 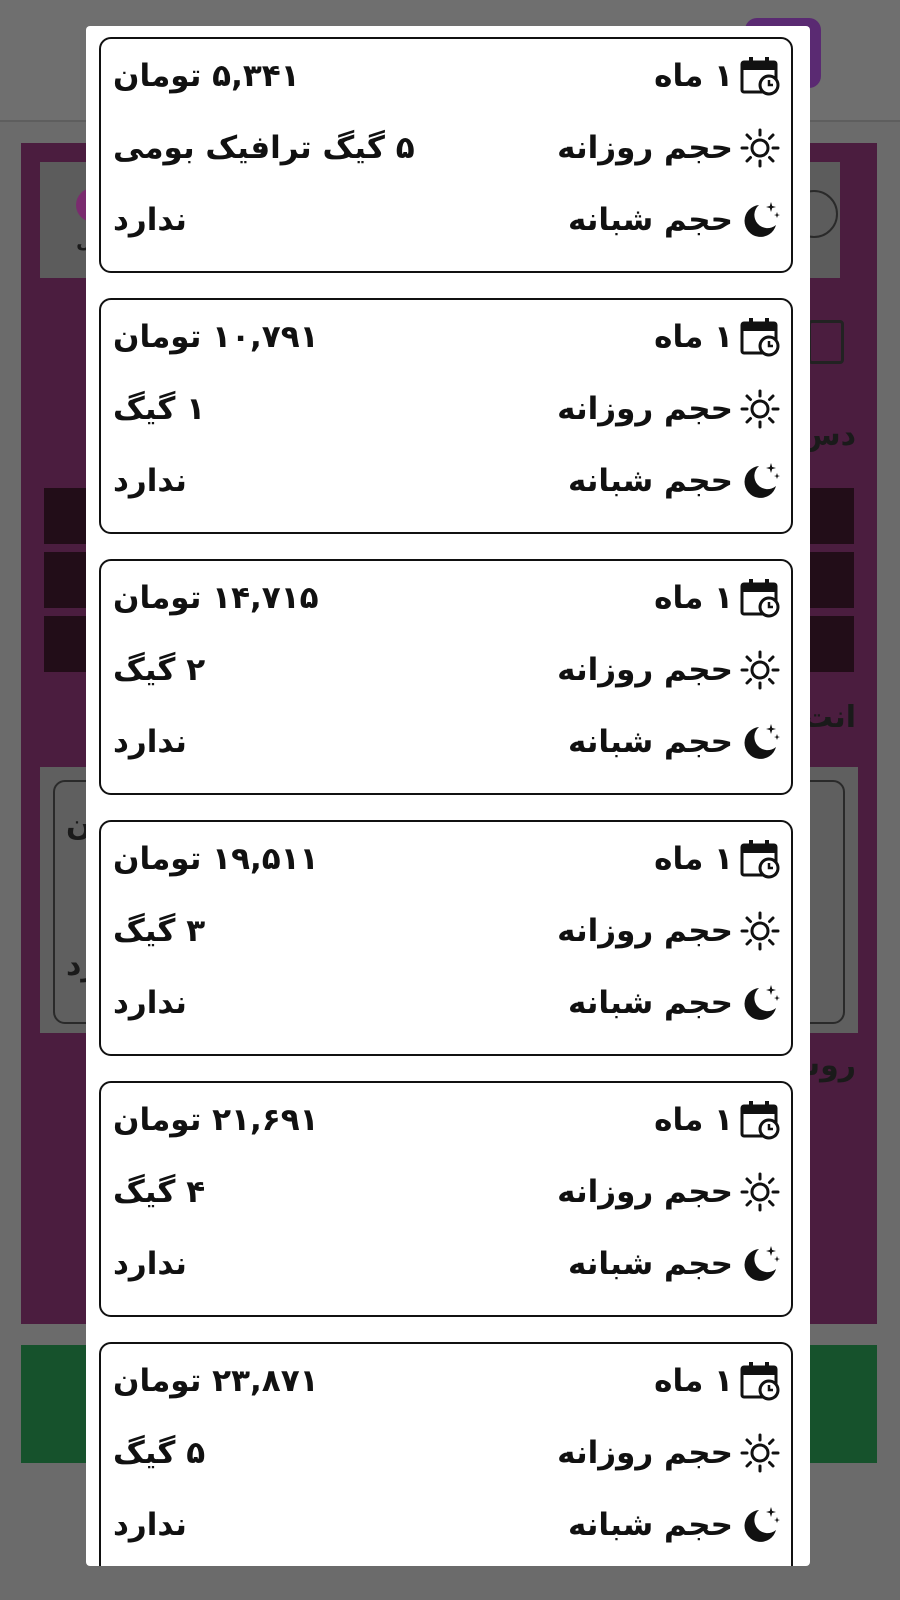 What do you see at coordinates (447, 1381) in the screenshot?
I see `plan-duration-row: ۱ ماه ۲۳,۸۷۱ تومان` at bounding box center [447, 1381].